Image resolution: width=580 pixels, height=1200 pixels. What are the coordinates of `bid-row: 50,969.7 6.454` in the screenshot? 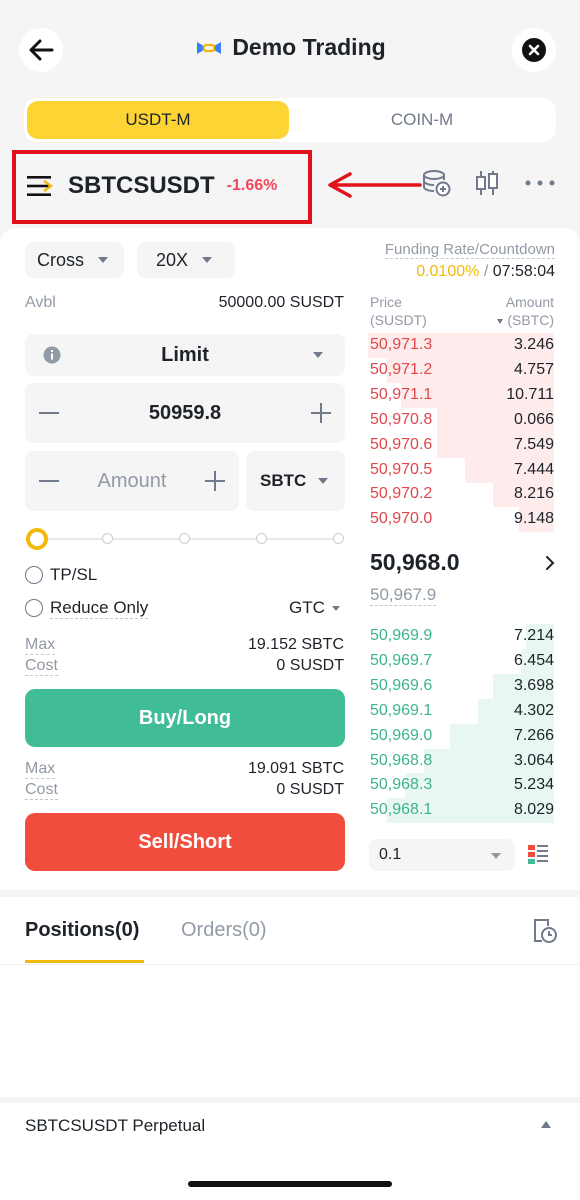 It's located at (461, 661).